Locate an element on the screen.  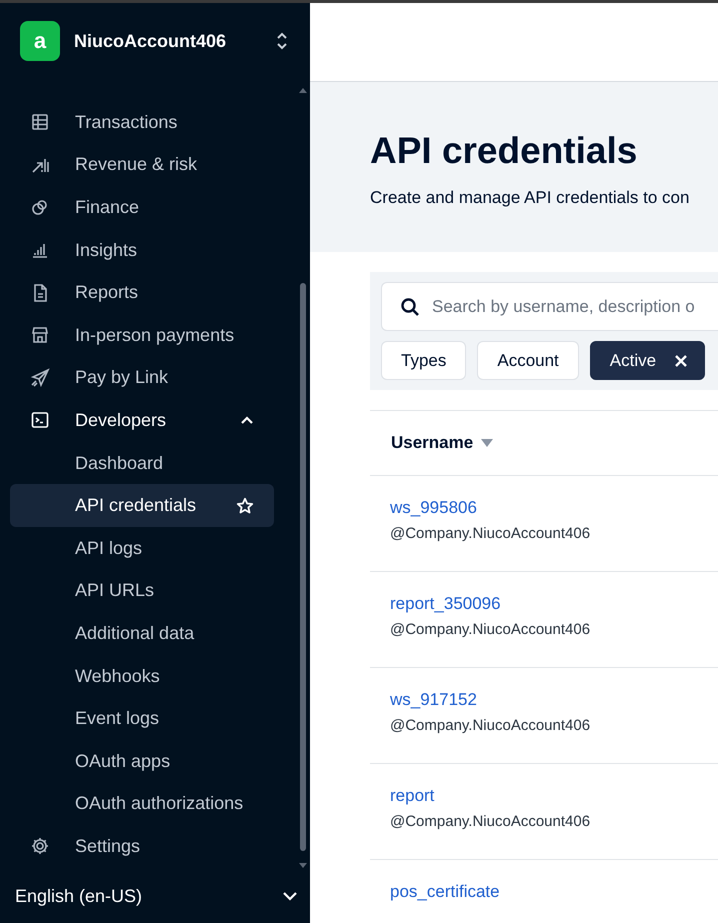
nav-subitem: API URLs is located at coordinates (142, 591).